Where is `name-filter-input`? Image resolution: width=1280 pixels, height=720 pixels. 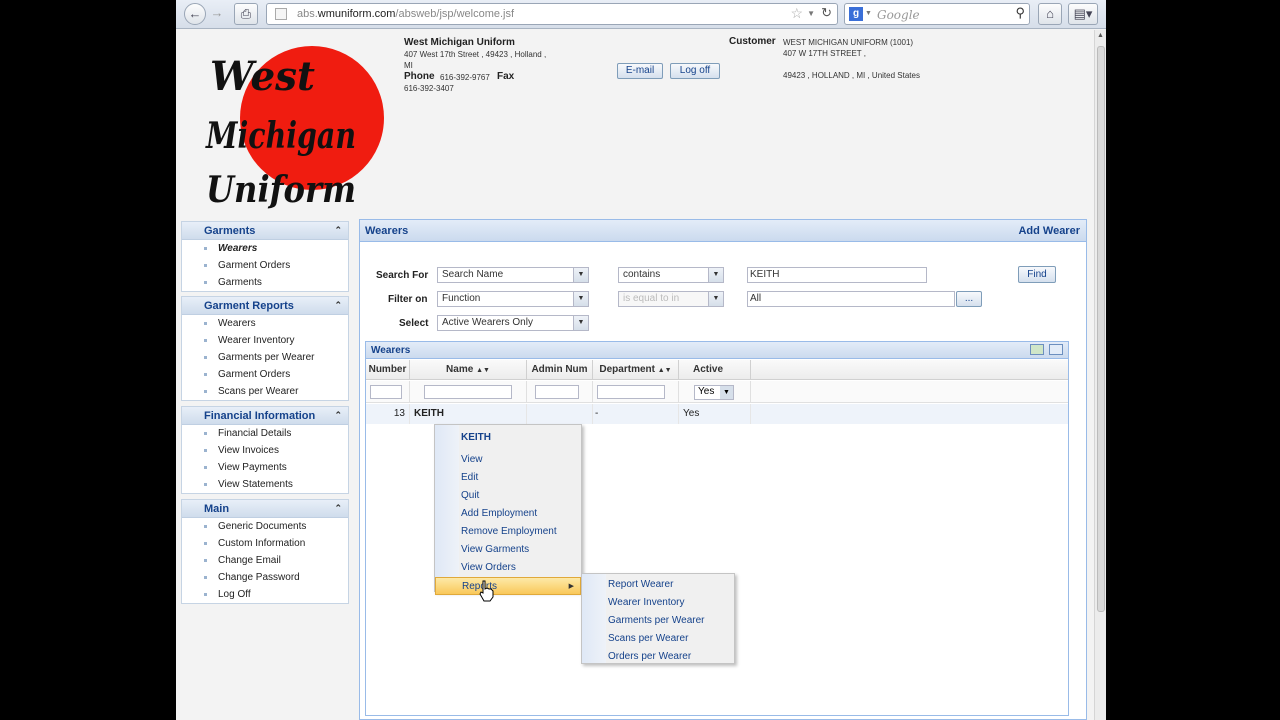
name-filter-input is located at coordinates (468, 392).